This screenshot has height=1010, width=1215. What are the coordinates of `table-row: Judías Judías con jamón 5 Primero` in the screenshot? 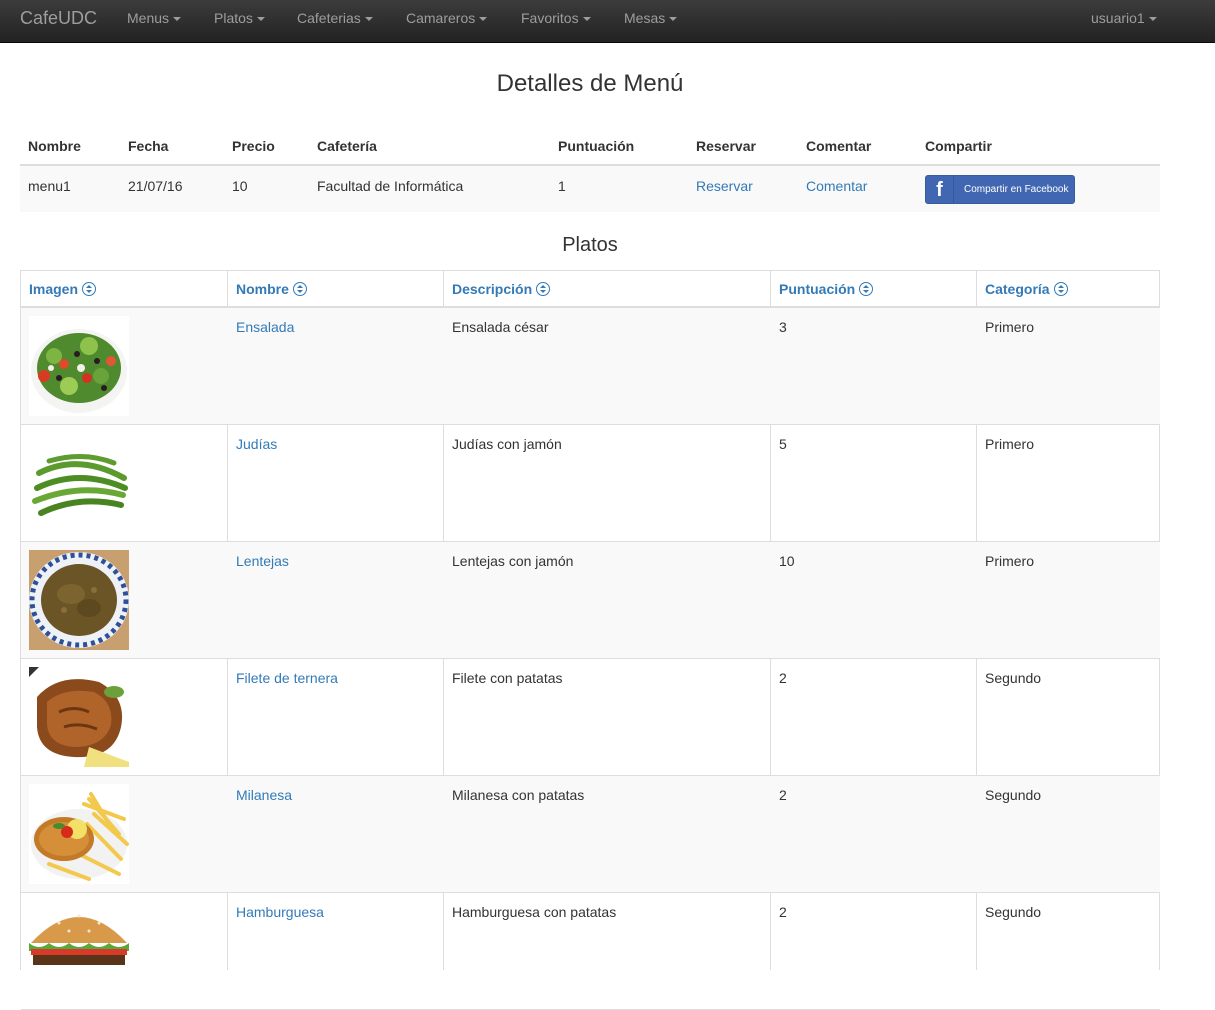 It's located at (590, 483).